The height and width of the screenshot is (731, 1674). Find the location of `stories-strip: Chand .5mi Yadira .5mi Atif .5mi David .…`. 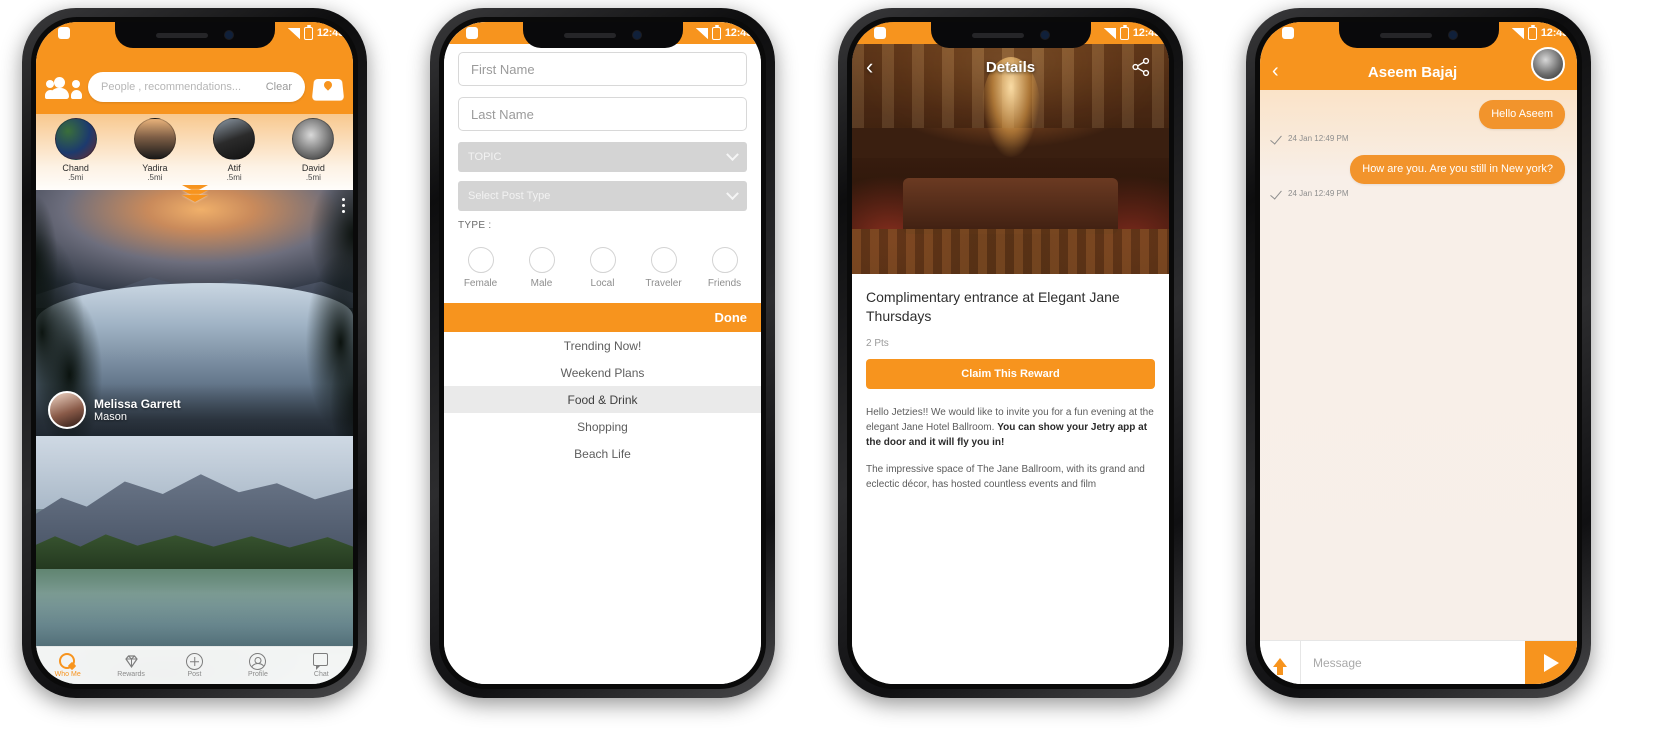

stories-strip: Chand .5mi Yadira .5mi Atif .5mi David .… is located at coordinates (194, 152).